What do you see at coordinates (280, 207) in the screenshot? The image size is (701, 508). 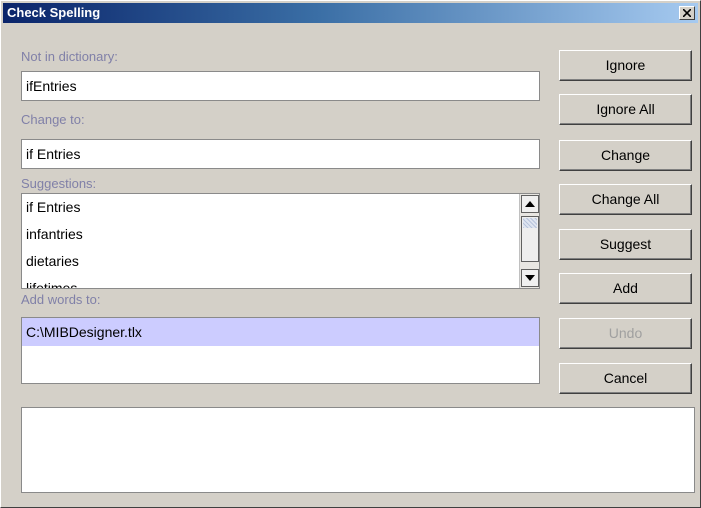 I see `suggestion-item: if Entries` at bounding box center [280, 207].